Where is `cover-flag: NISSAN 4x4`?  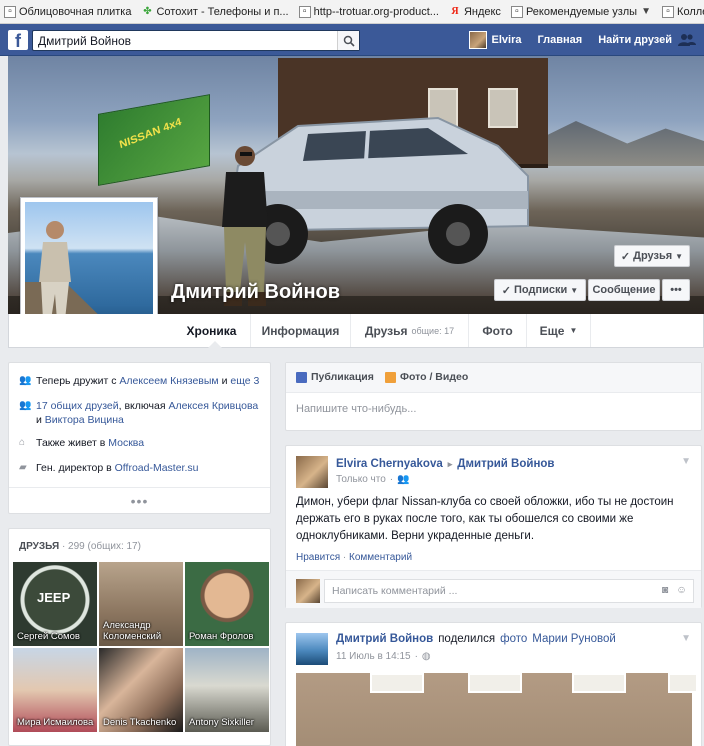
cover-flag: NISSAN 4x4 is located at coordinates (154, 140).